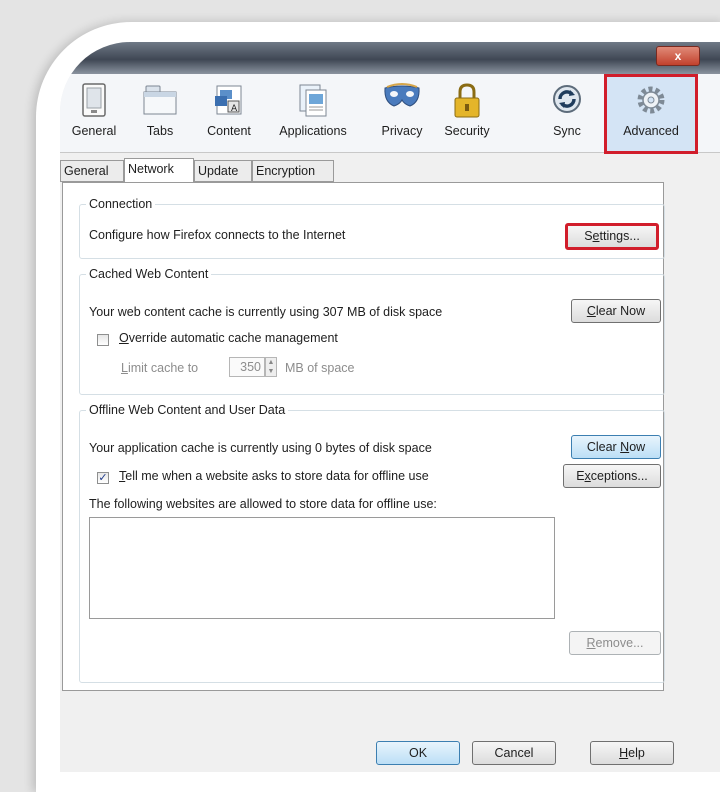 This screenshot has height=792, width=720. I want to click on cache-size-unit: MB of space, so click(320, 368).